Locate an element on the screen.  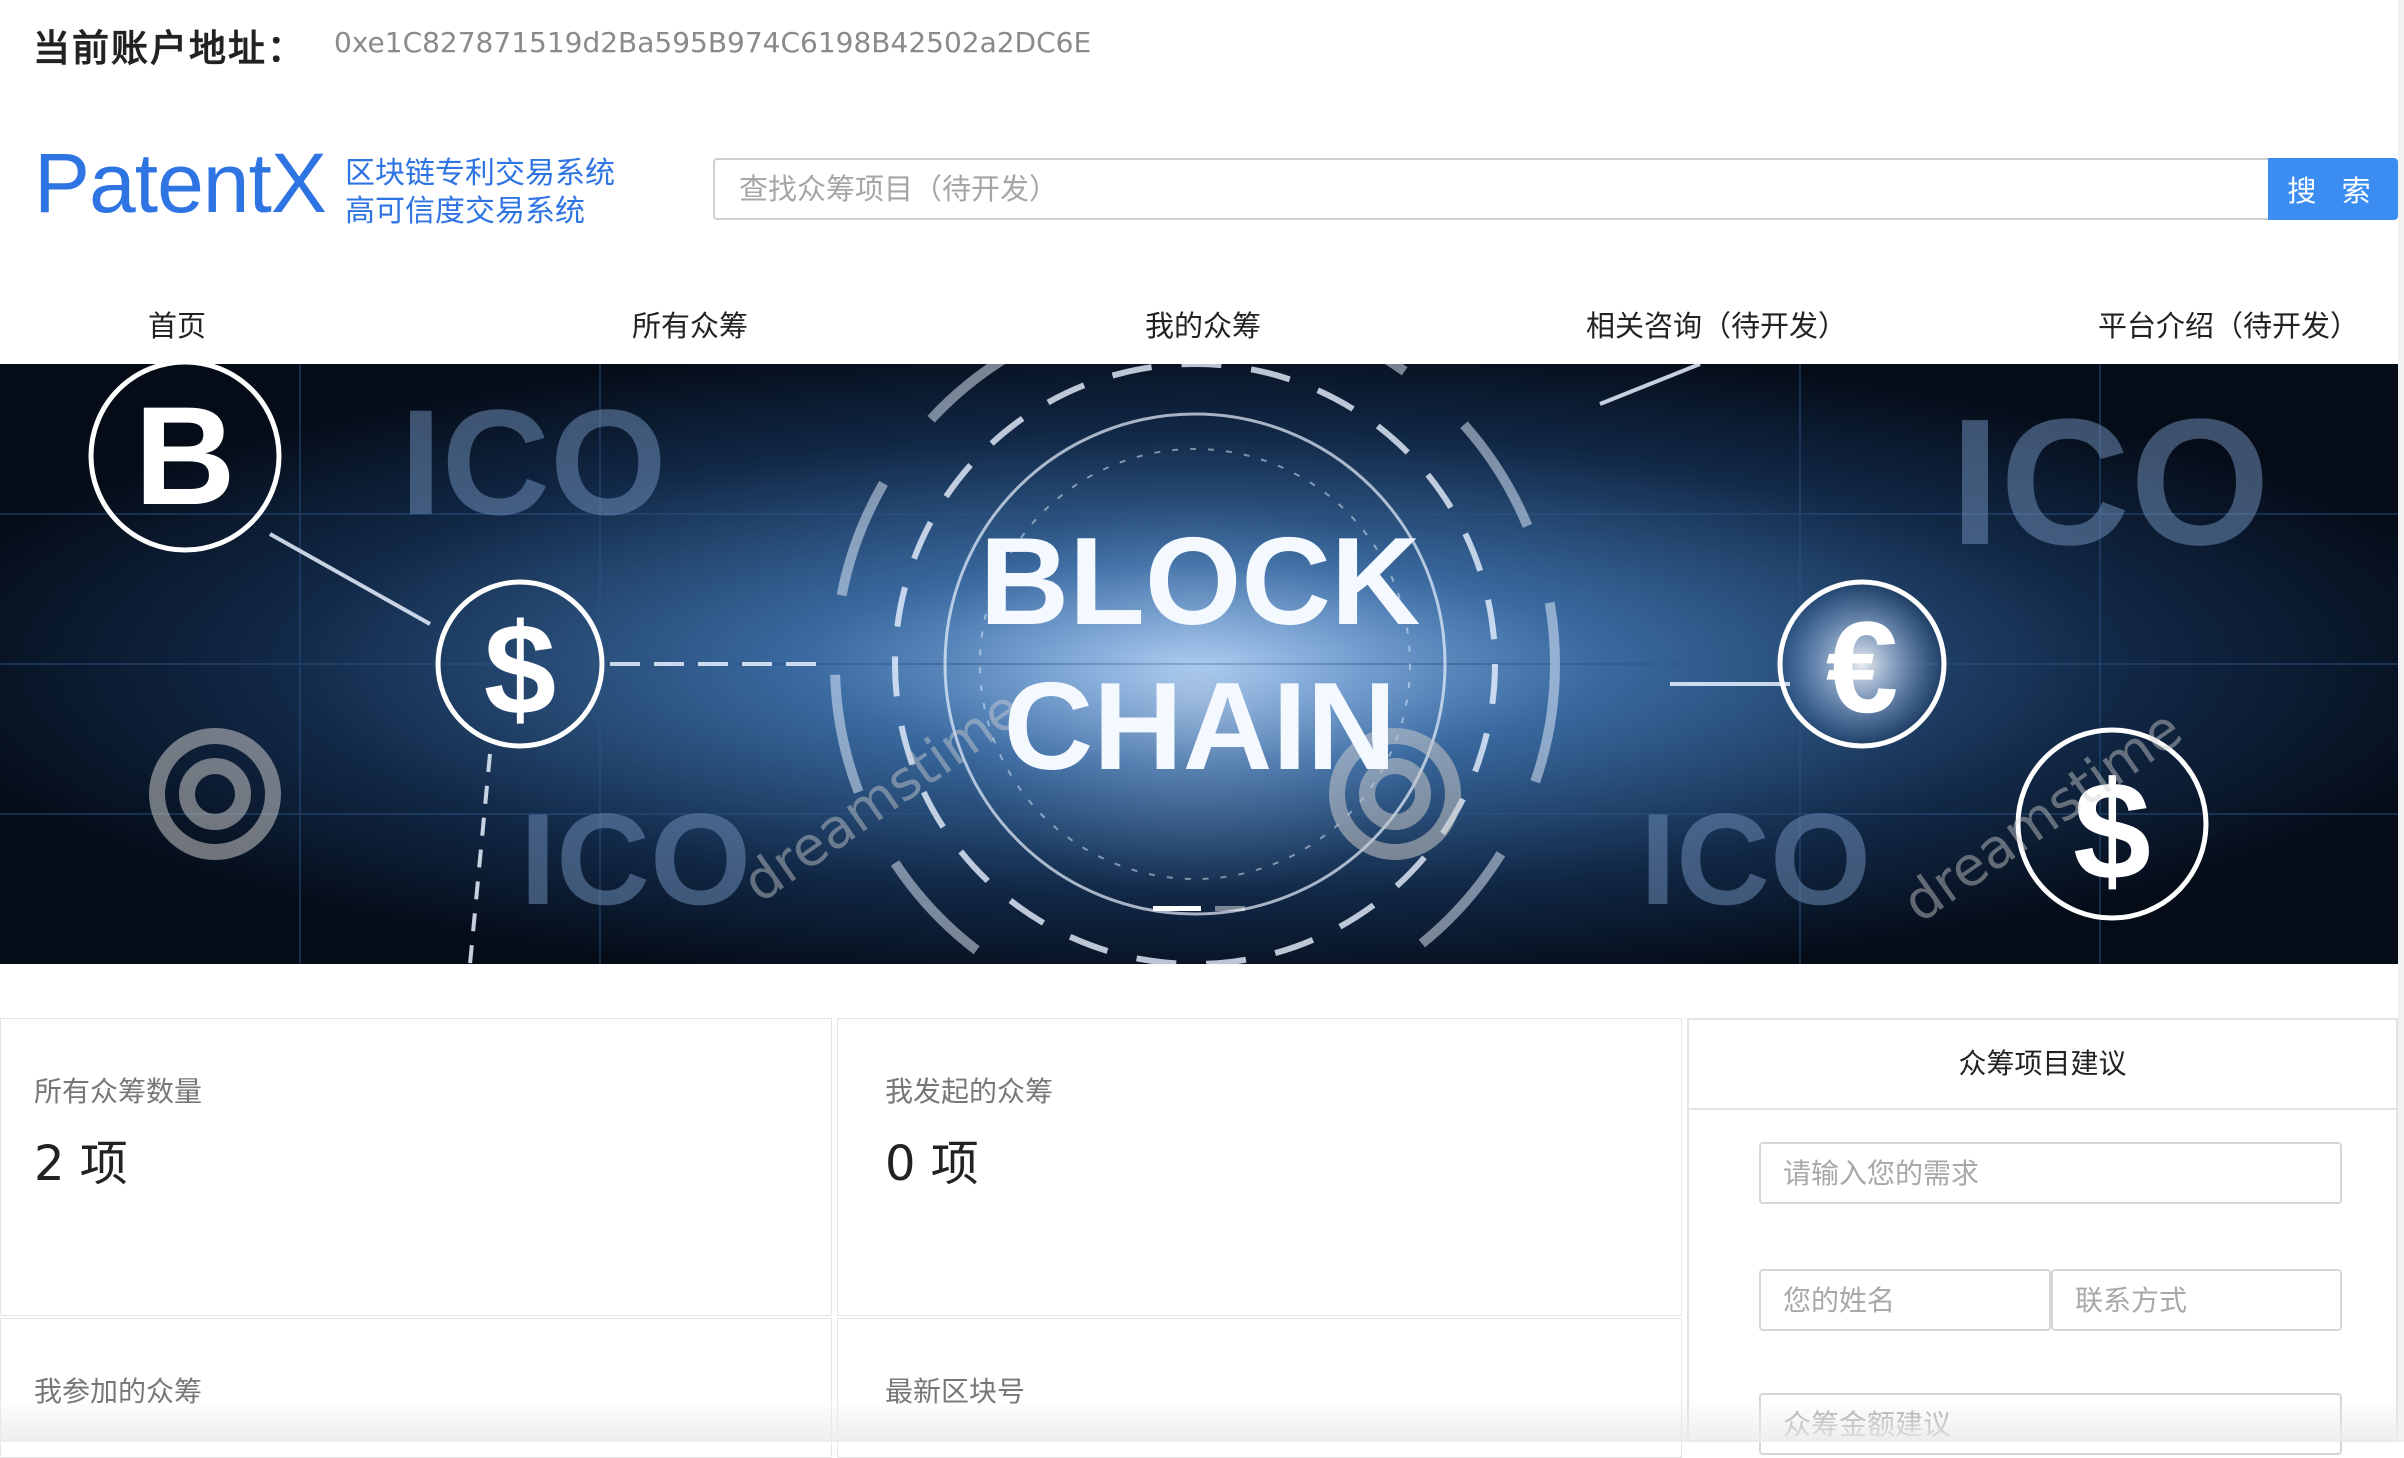
brand-logo: PatentX is located at coordinates (189, 183).